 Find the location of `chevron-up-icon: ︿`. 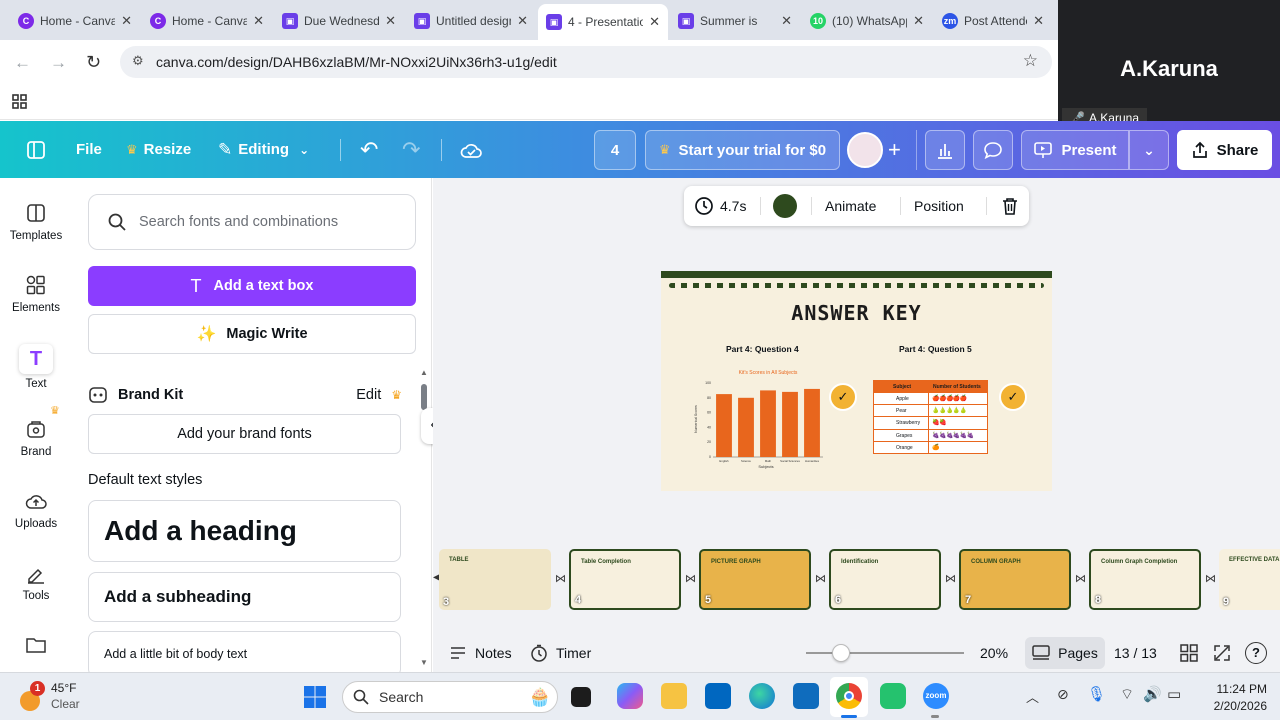

chevron-up-icon: ︿ is located at coordinates (1032, 696).